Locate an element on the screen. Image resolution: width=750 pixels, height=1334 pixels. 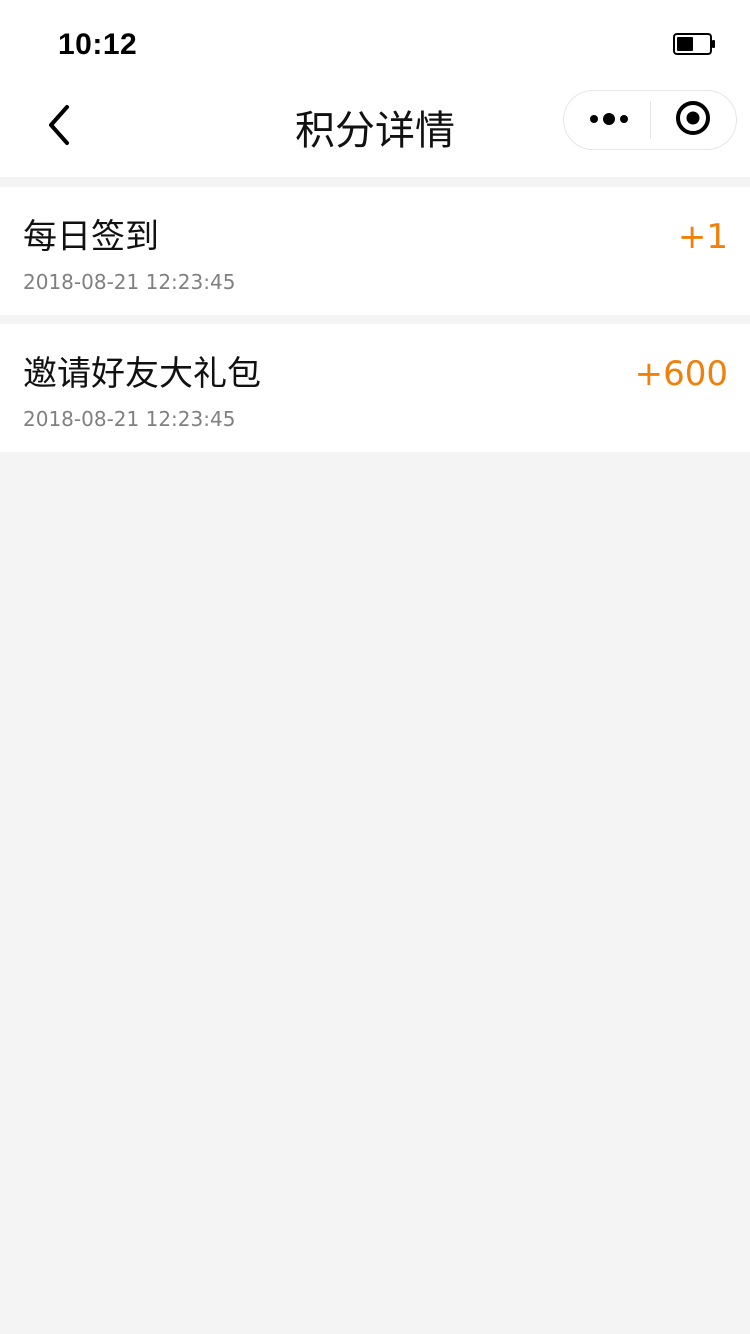
record-points: +1 is located at coordinates (702, 237).